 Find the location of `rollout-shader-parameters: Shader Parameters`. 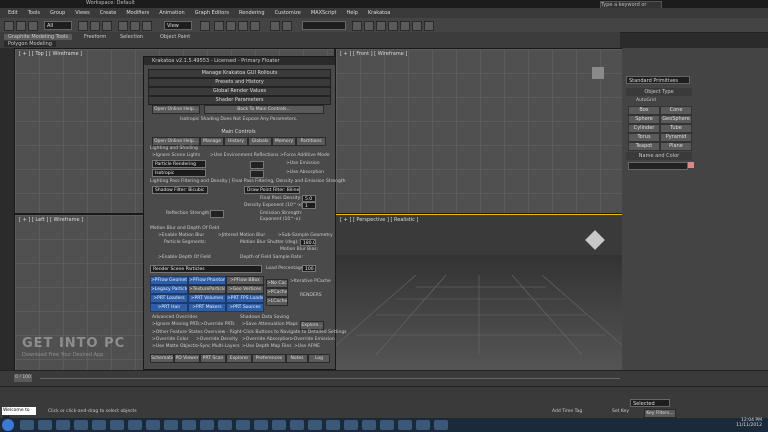

rollout-shader-parameters: Shader Parameters is located at coordinates (239, 100).